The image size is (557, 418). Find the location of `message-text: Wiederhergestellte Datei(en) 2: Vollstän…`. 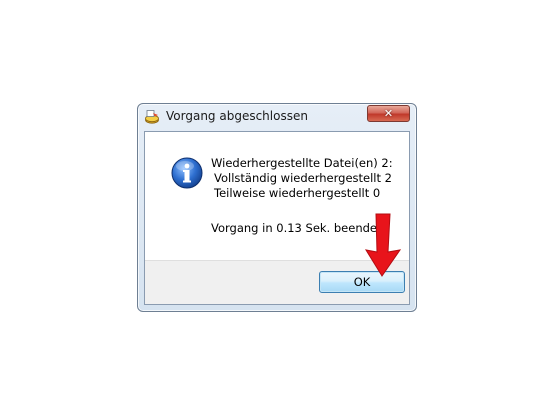

message-text: Wiederhergestellte Datei(en) 2: Vollstän… is located at coordinates (302, 178).